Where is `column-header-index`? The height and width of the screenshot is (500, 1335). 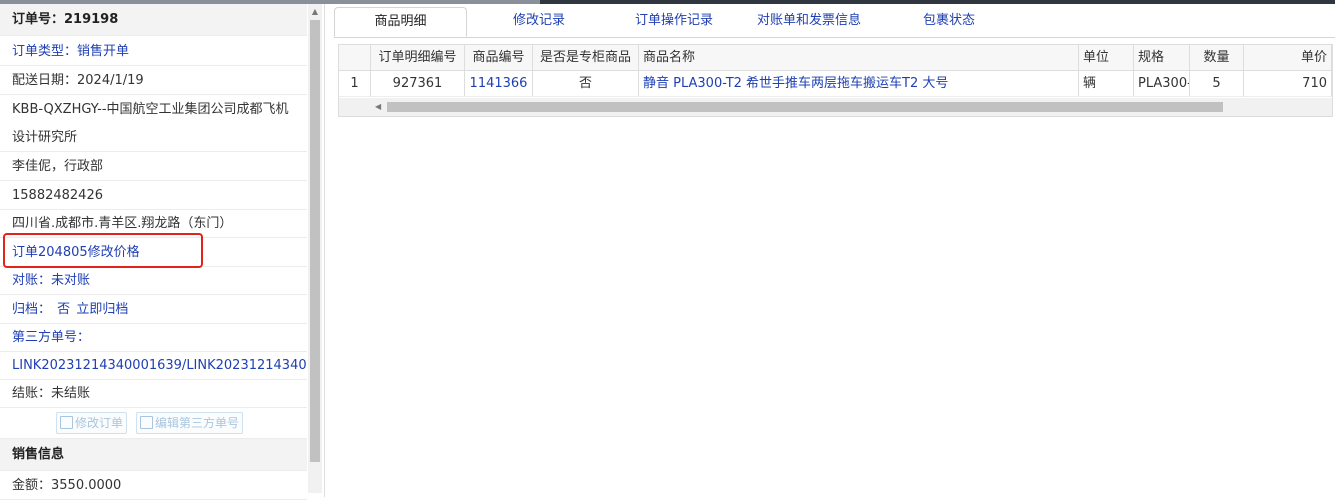 column-header-index is located at coordinates (355, 58).